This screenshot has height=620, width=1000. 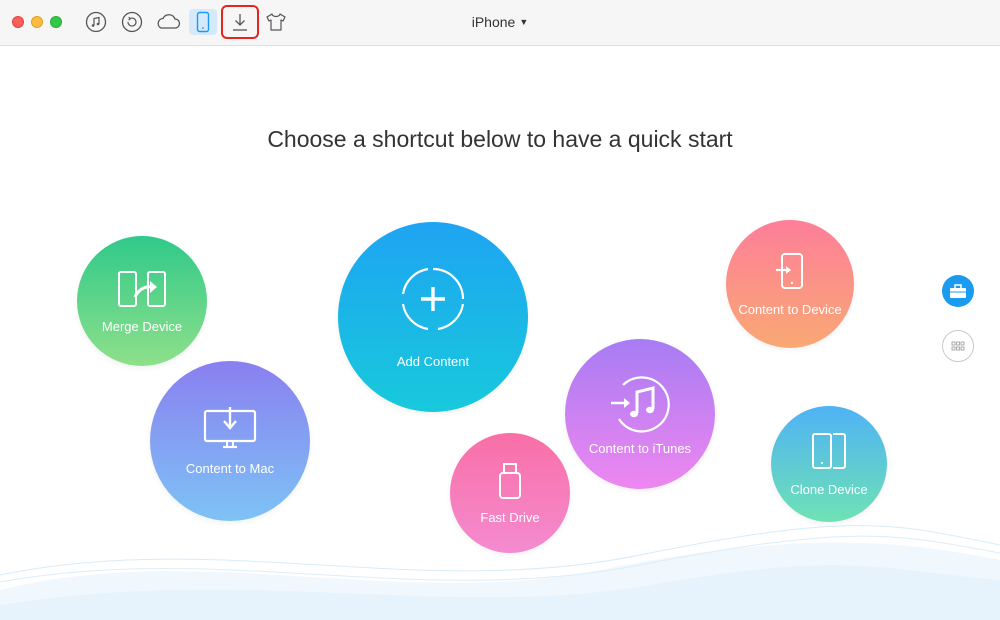 I want to click on usb-drive-icon, so click(x=510, y=480).